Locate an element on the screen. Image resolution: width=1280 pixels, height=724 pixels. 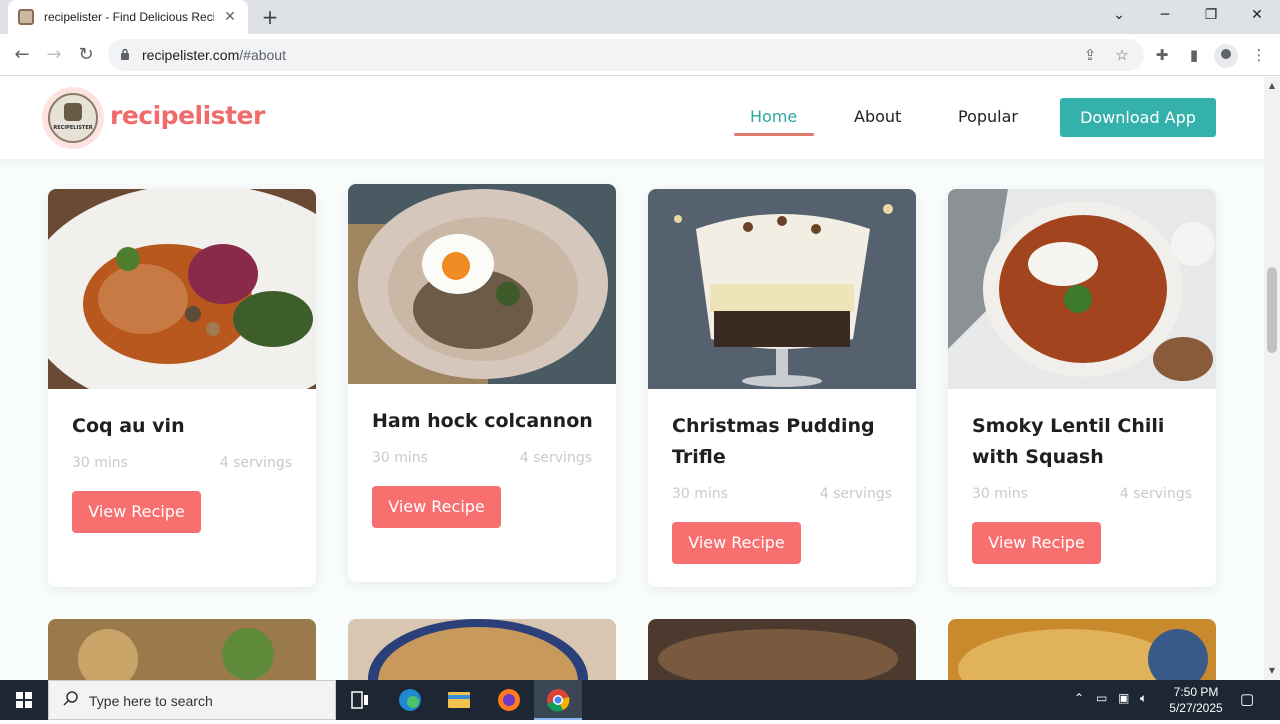
taskbar-search-placeholder: Type here to search is located at coordinates (151, 701).